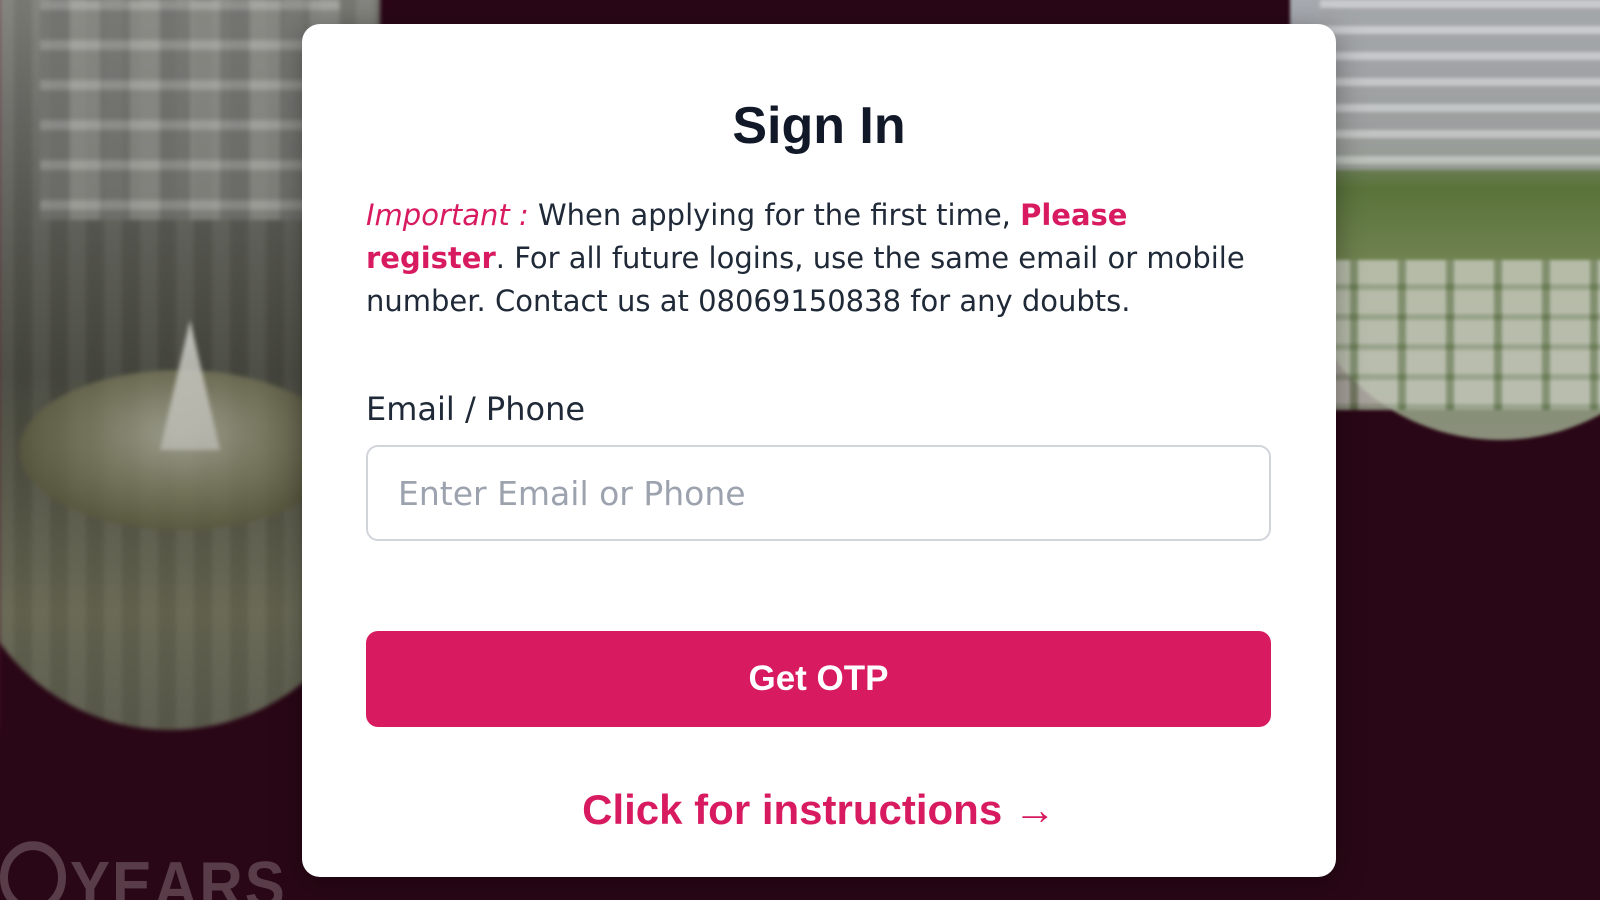 Image resolution: width=1600 pixels, height=900 pixels. I want to click on years-watermark: YEARS, so click(143, 870).